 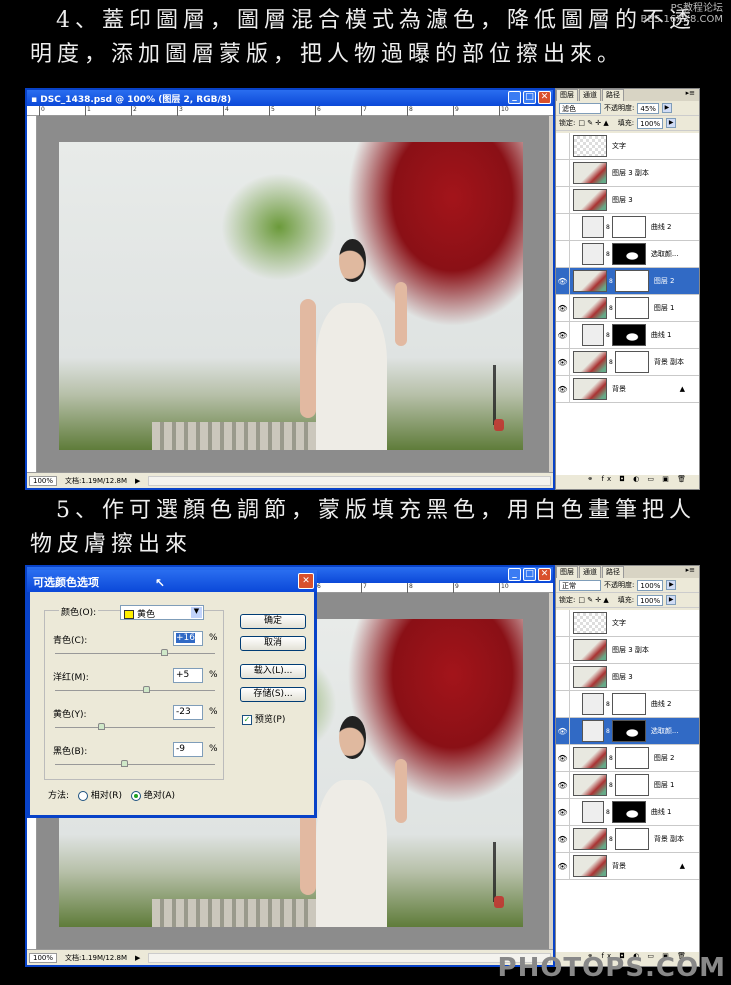 What do you see at coordinates (529, 574) in the screenshot?
I see `maximize-icon: □` at bounding box center [529, 574].